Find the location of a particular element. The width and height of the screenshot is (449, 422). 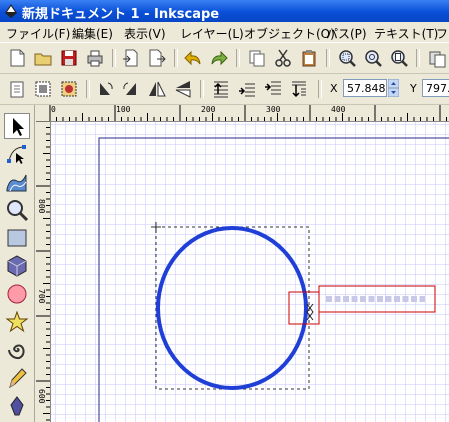

paste-icon is located at coordinates (309, 58).